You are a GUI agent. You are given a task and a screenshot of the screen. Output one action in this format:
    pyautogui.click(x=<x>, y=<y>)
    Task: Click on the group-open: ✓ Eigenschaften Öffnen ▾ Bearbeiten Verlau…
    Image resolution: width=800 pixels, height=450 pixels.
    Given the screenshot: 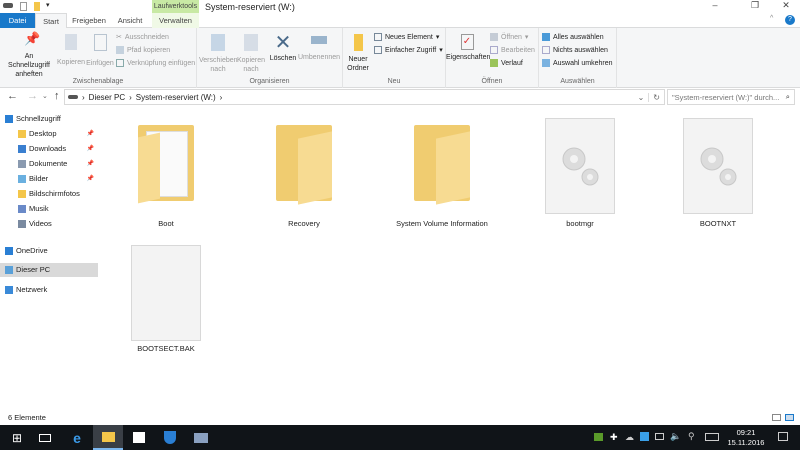 What is the action you would take?
    pyautogui.click(x=492, y=58)
    